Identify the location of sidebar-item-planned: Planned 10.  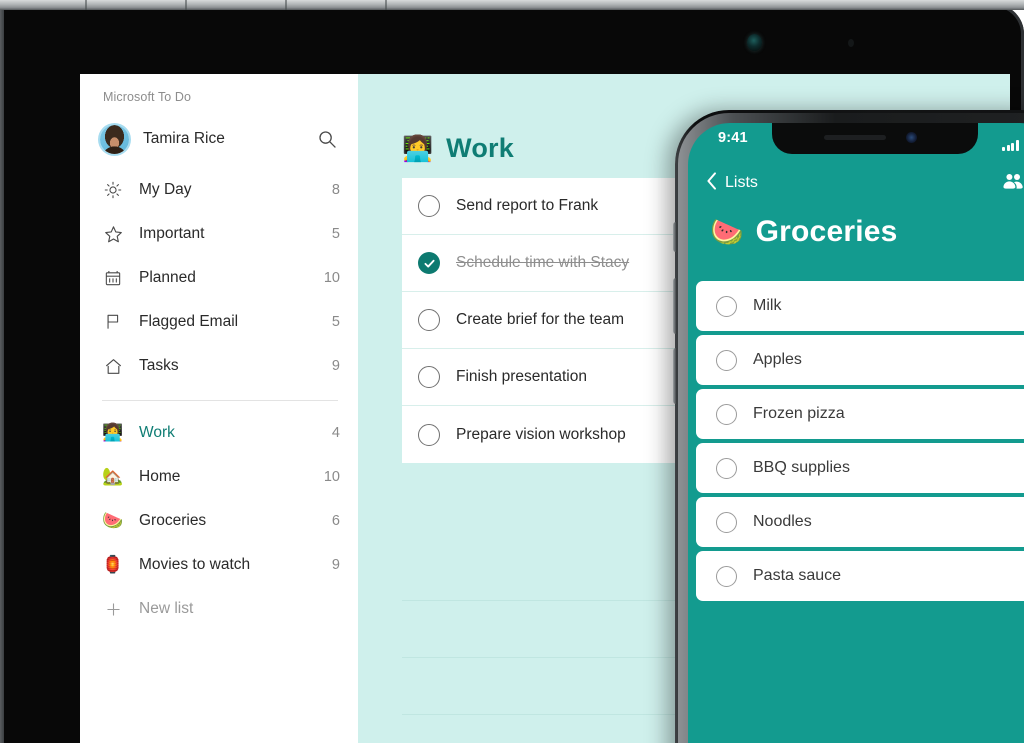
(219, 278).